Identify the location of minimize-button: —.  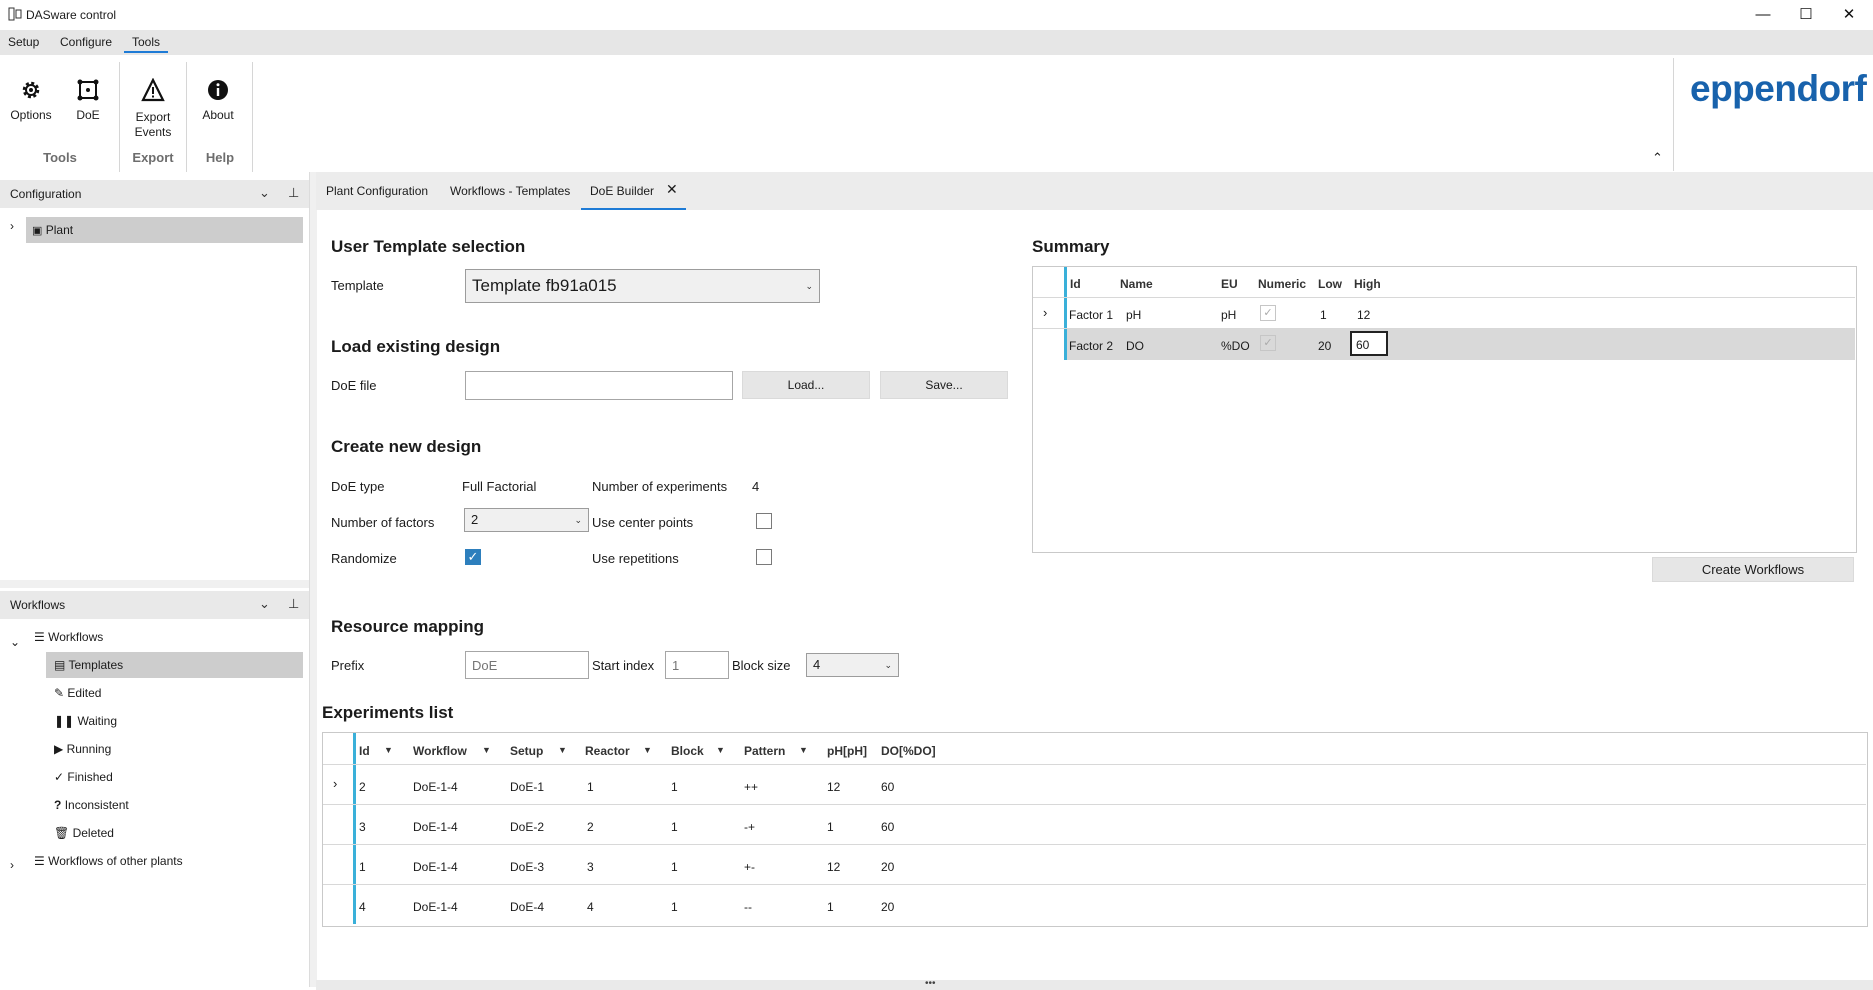
(1763, 15).